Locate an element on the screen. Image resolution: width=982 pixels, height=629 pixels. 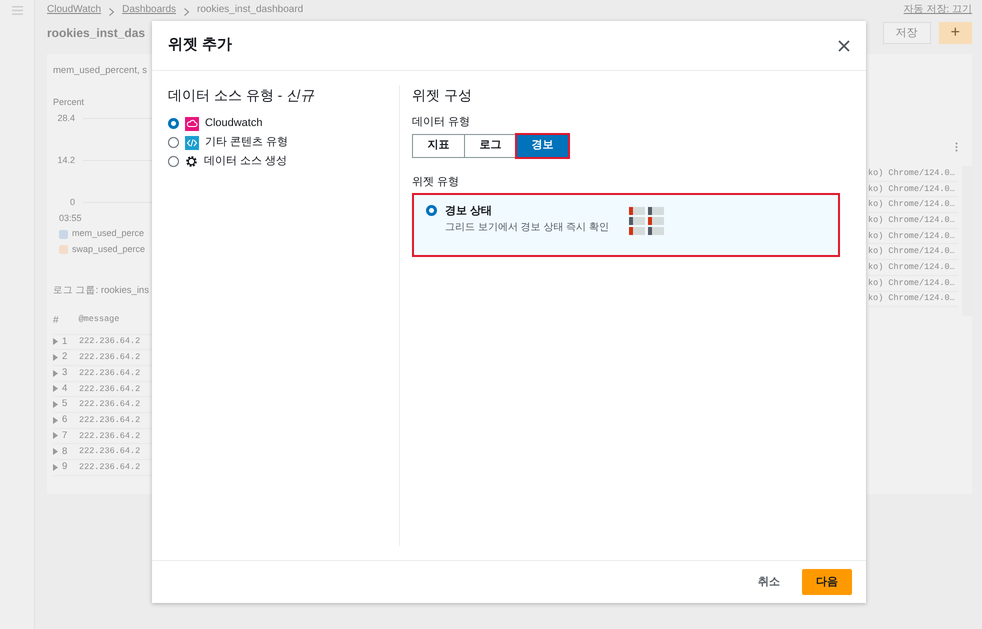
row-index: 1 is located at coordinates (65, 341).